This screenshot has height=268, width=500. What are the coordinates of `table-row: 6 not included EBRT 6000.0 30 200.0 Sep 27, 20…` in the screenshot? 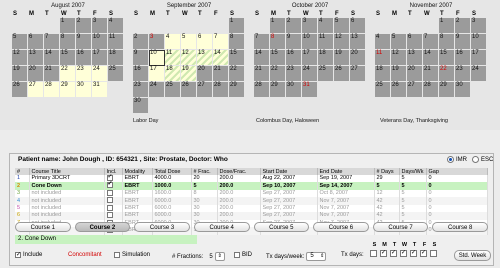 It's located at (251, 216).